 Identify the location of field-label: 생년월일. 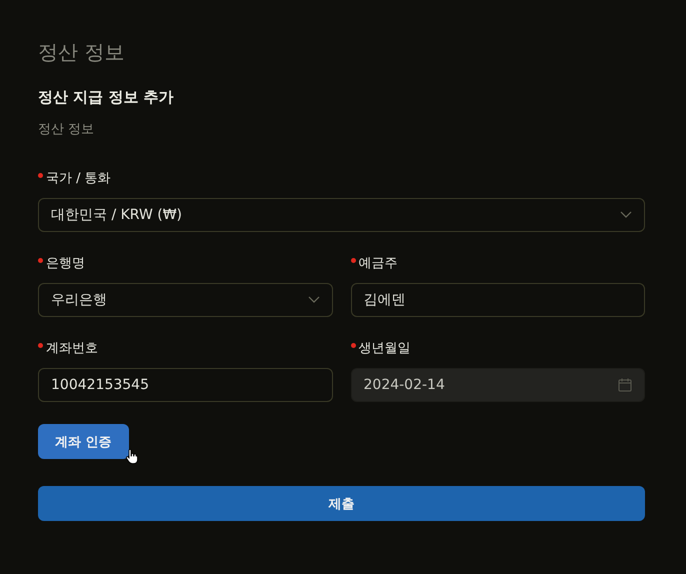
(384, 349).